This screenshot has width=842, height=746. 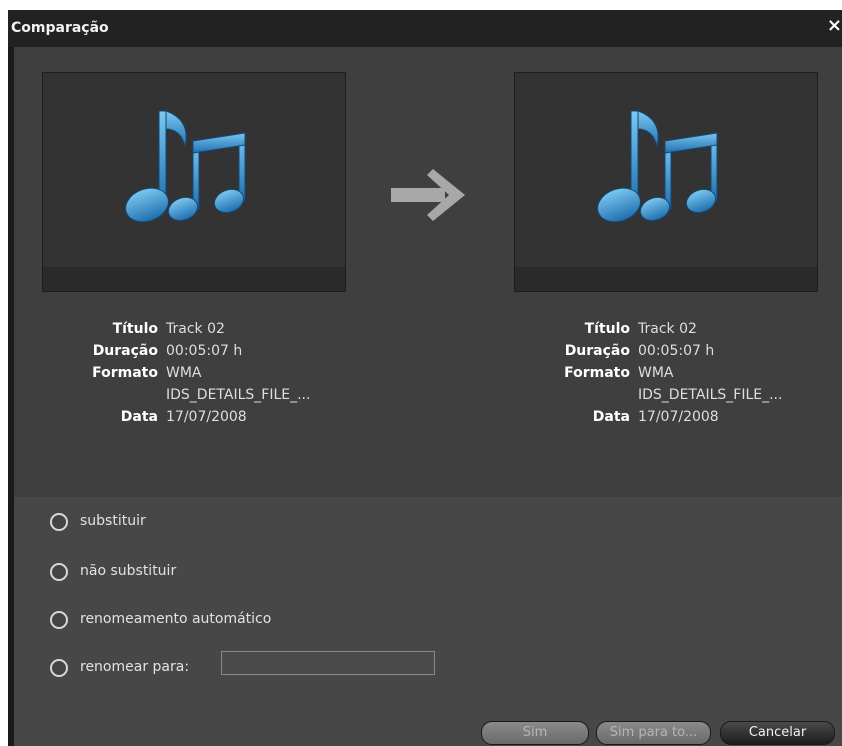 I want to click on replace-label: substituir, so click(x=113, y=521).